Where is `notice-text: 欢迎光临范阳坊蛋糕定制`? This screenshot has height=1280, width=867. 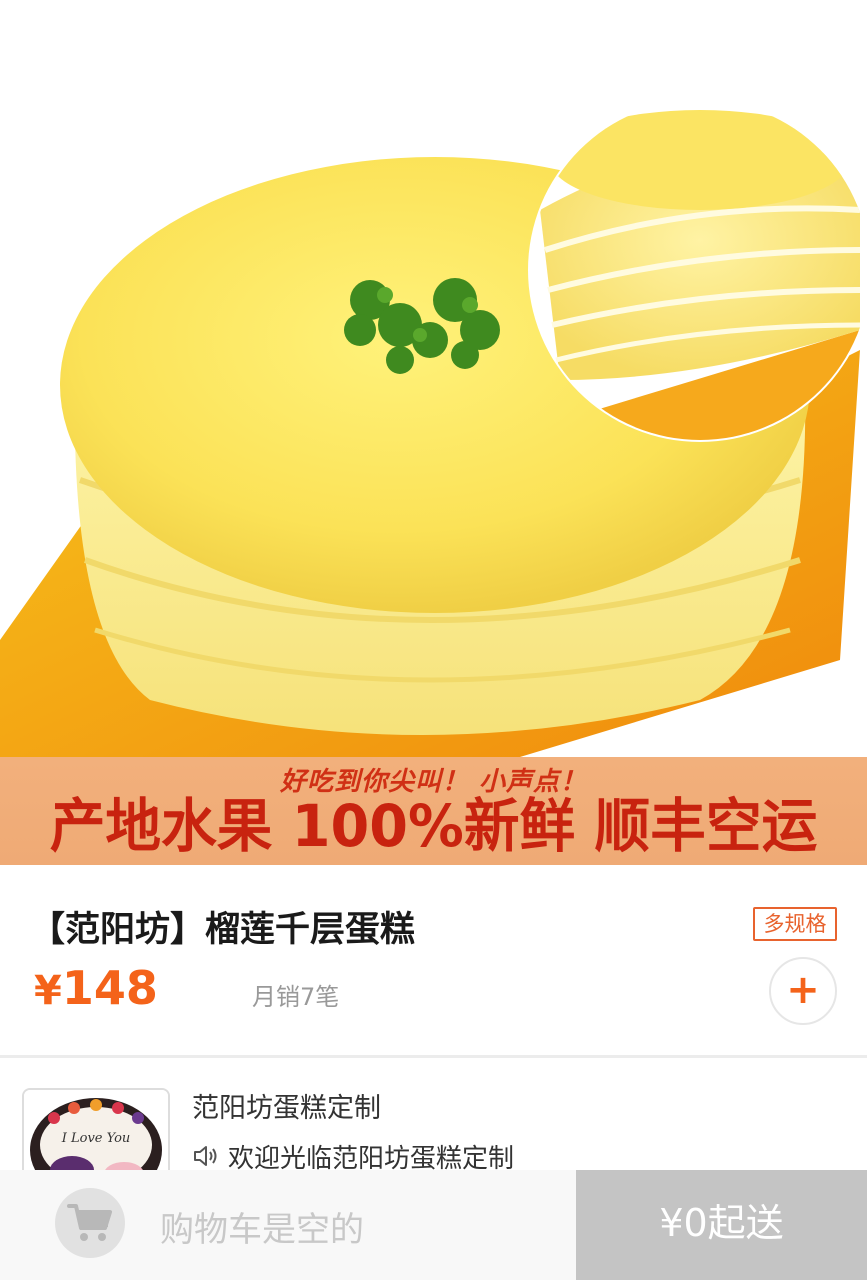
notice-text: 欢迎光临范阳坊蛋糕定制 is located at coordinates (371, 1157).